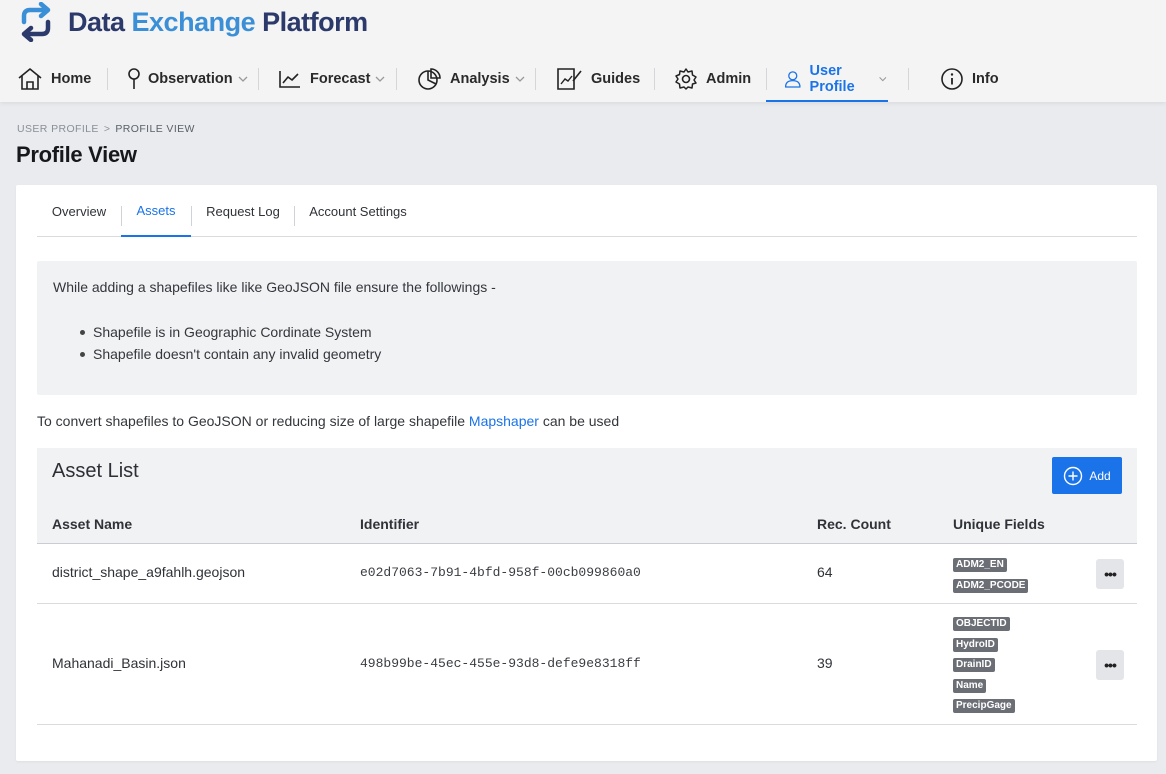 The height and width of the screenshot is (774, 1166). I want to click on record-count: 39, so click(825, 663).